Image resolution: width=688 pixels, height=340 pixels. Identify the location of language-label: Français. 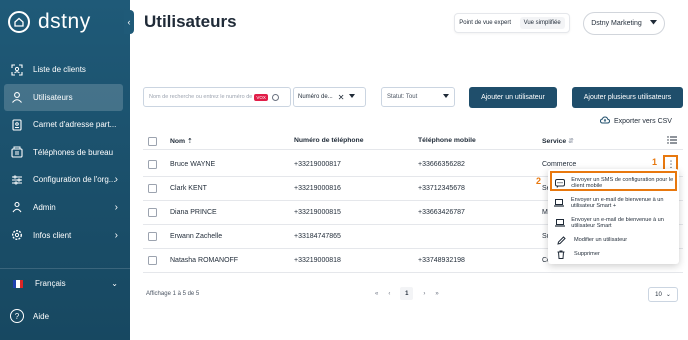
(50, 283).